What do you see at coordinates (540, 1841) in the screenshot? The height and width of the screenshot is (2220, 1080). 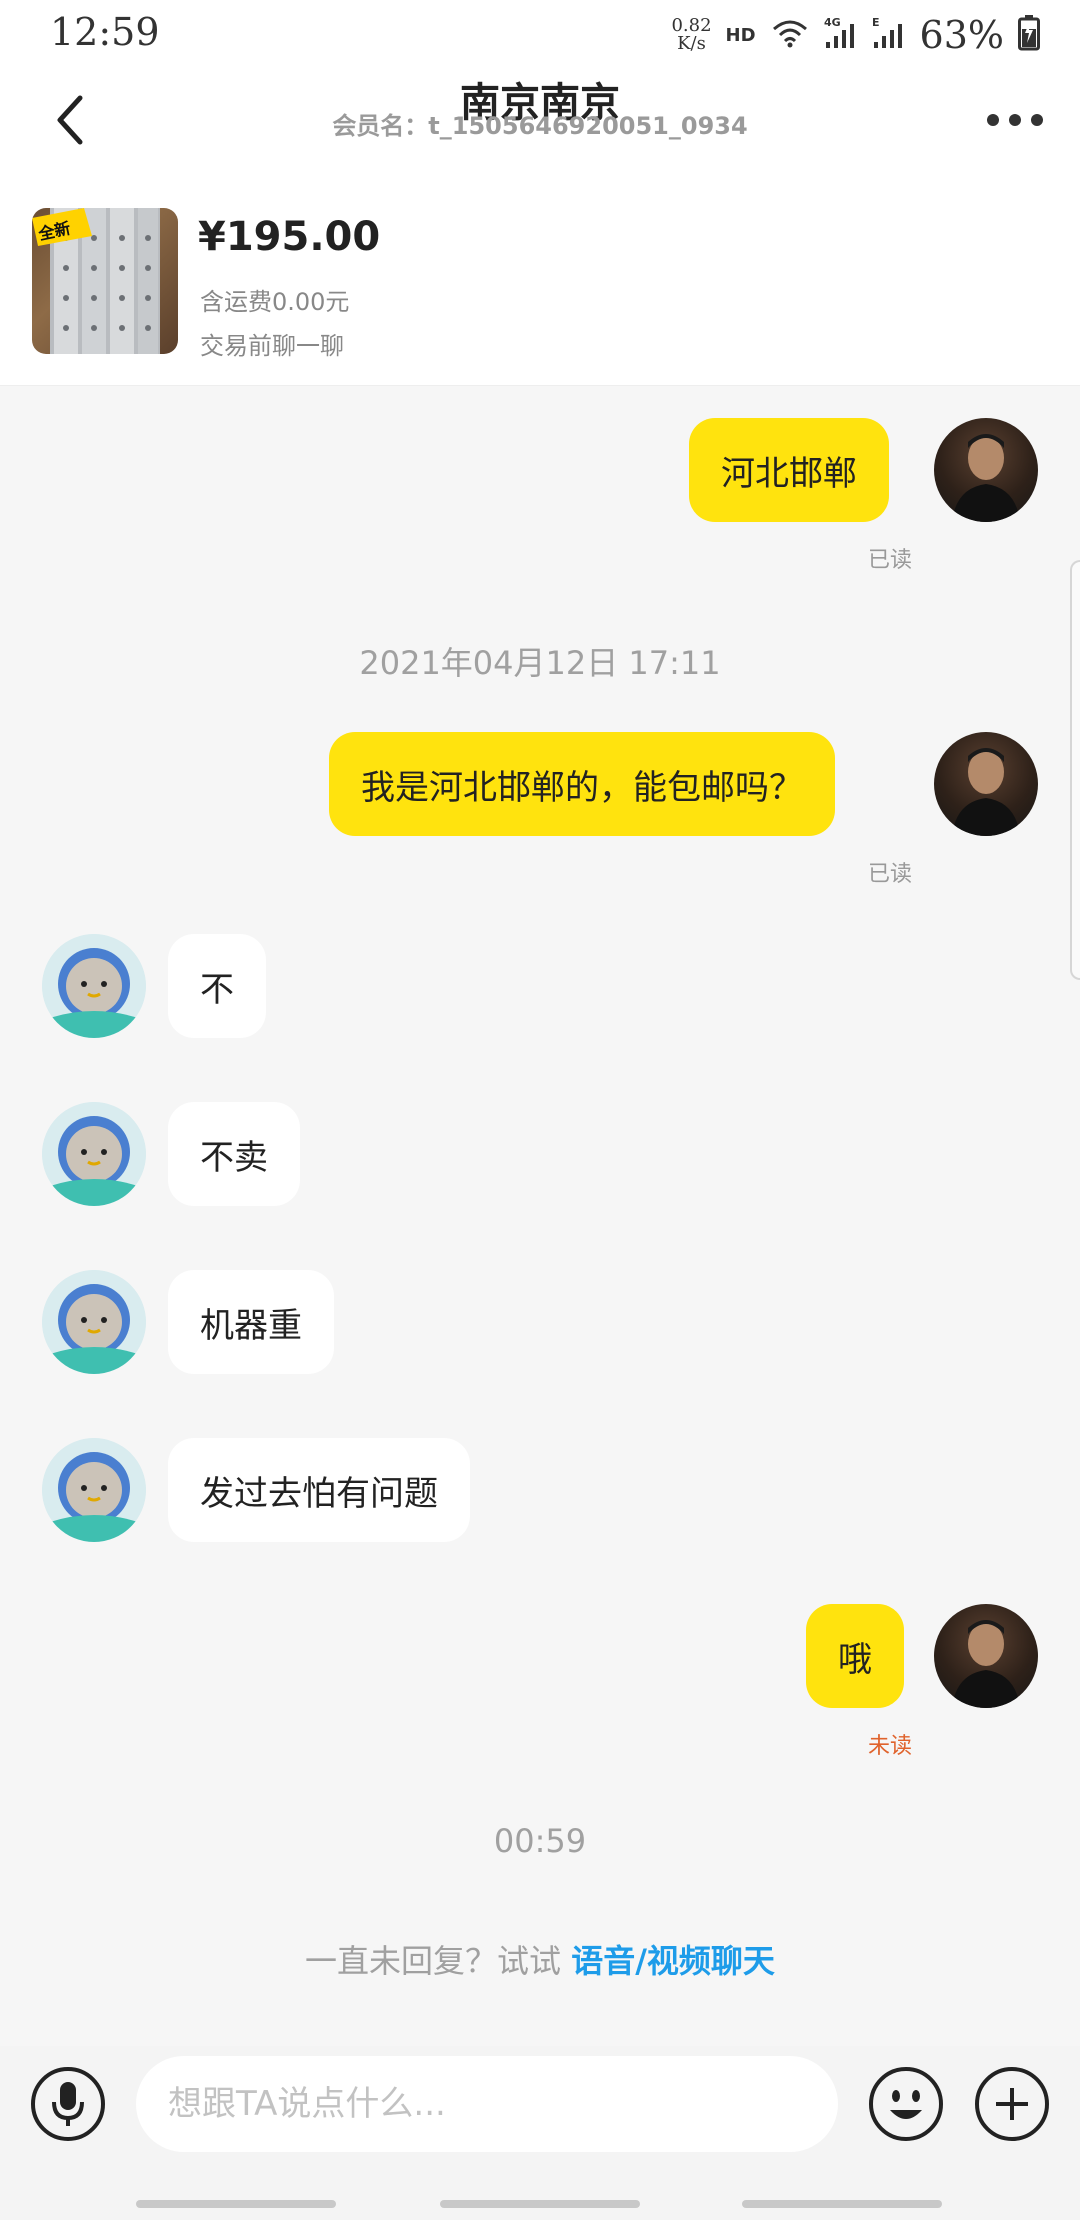 I see `message-timestamp: 00:59` at bounding box center [540, 1841].